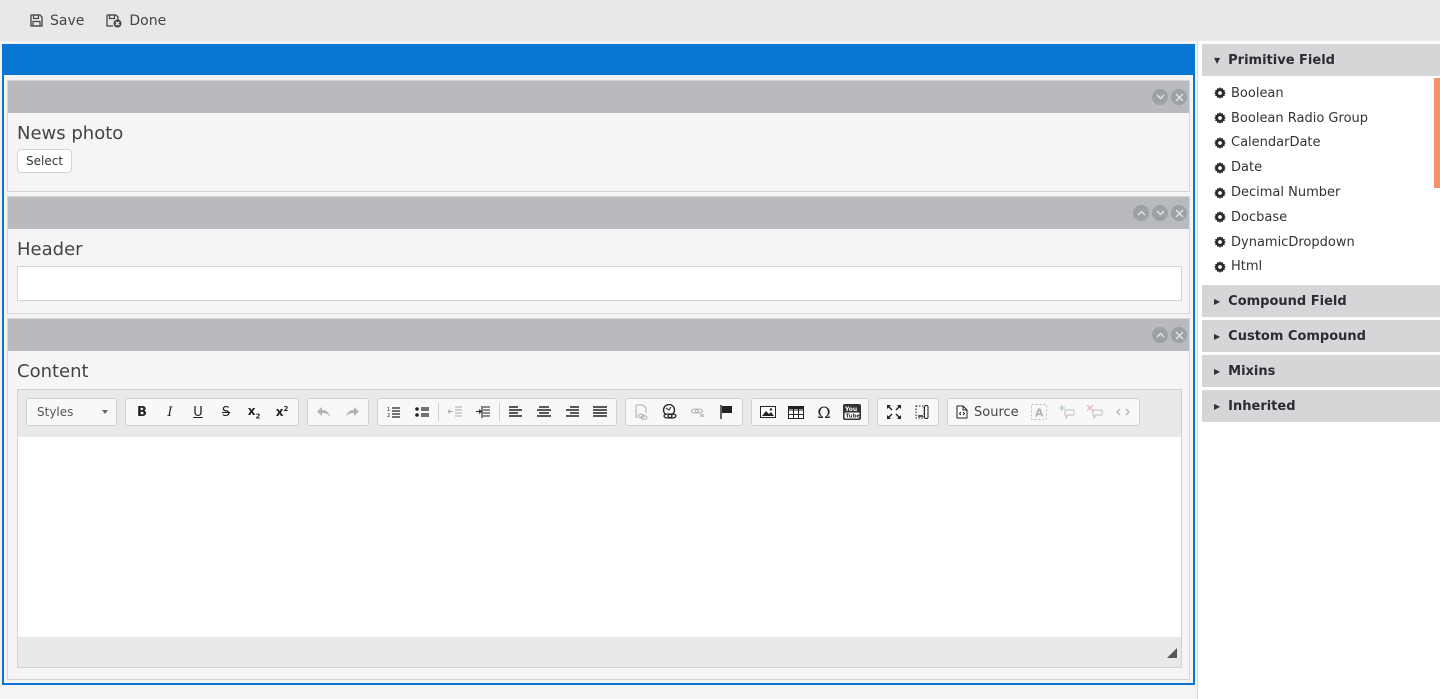 This screenshot has width=1440, height=699. What do you see at coordinates (544, 412) in the screenshot?
I see `align-center-button` at bounding box center [544, 412].